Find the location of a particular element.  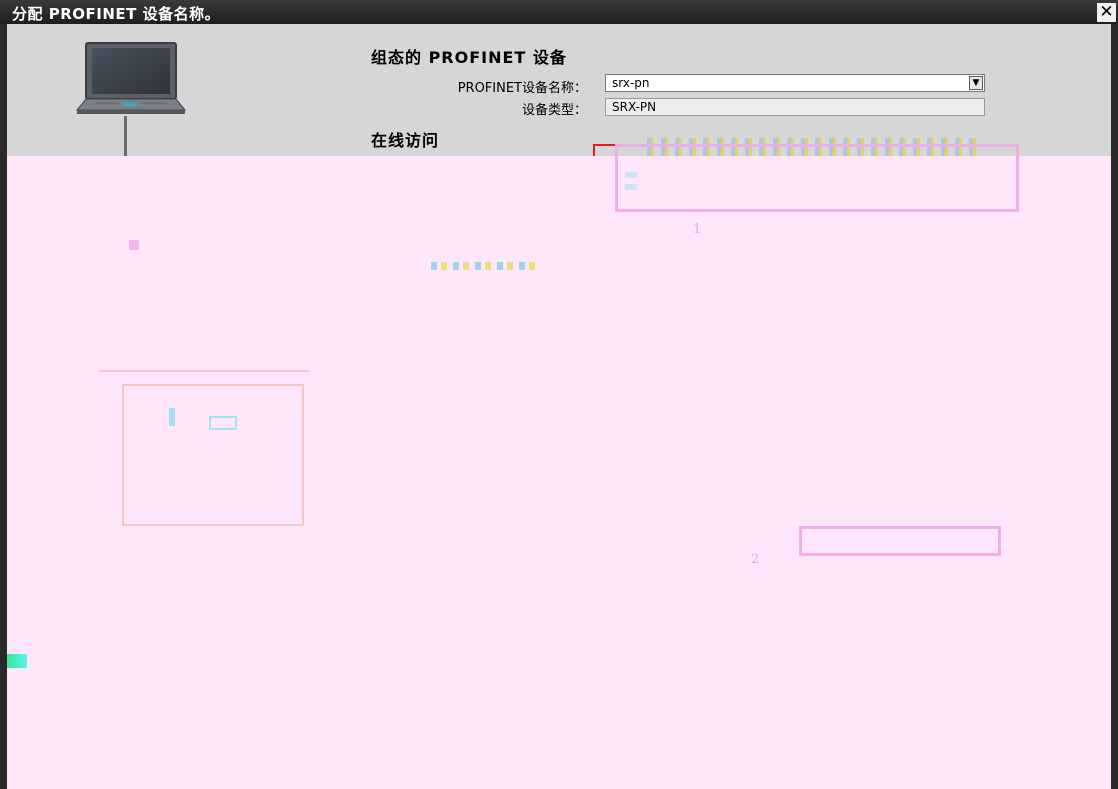

dialog-title-bar: 分配 PROFINET 设备名称。 ✕ is located at coordinates (559, 12).